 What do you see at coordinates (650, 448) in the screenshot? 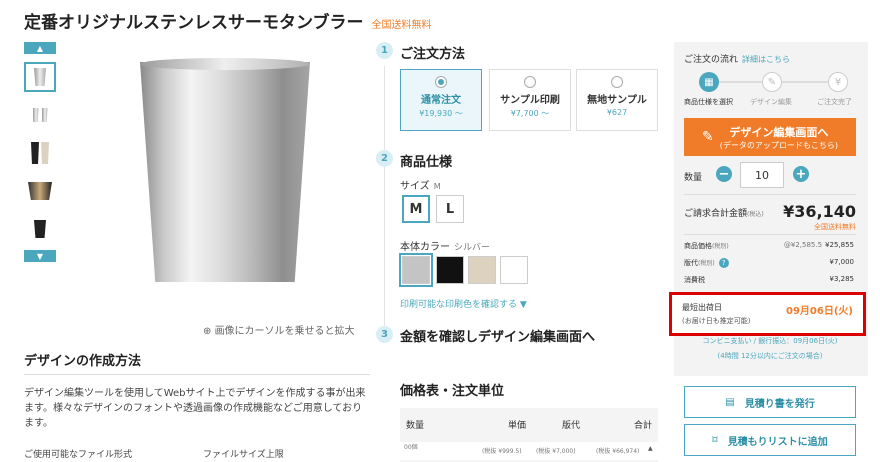
I see `scroll-up-icon: ▲` at bounding box center [650, 448].